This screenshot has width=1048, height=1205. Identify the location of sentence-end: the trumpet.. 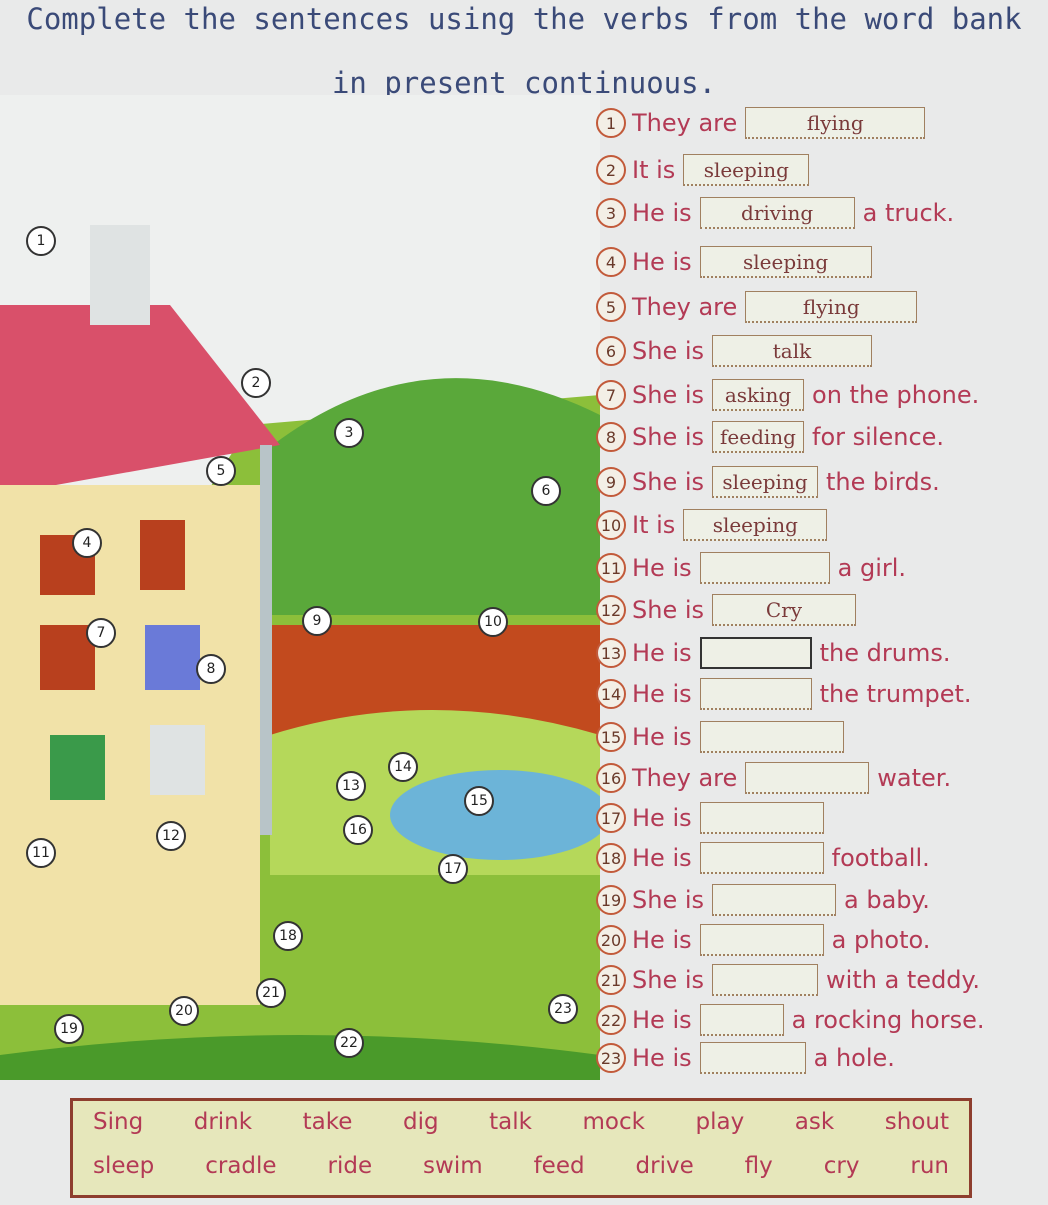
(895, 694).